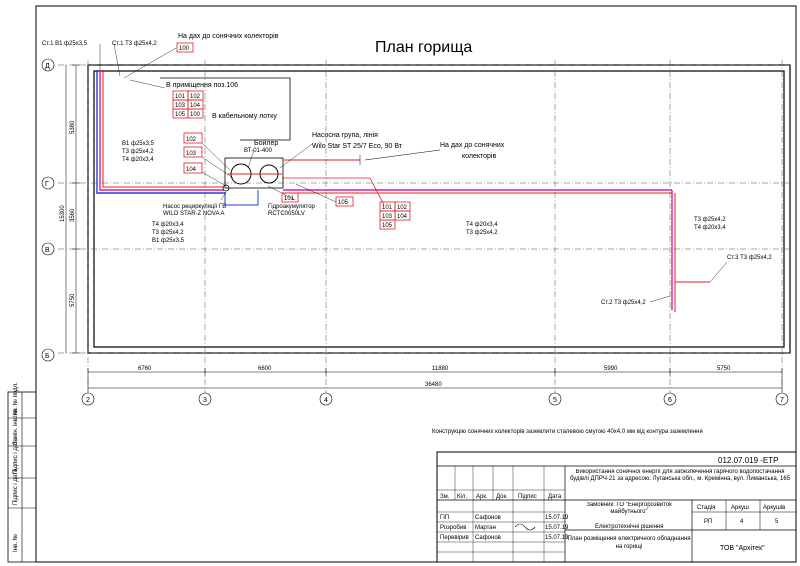 The width and height of the screenshot is (800, 566). I want to click on dim-11880: 11880, so click(440, 369).